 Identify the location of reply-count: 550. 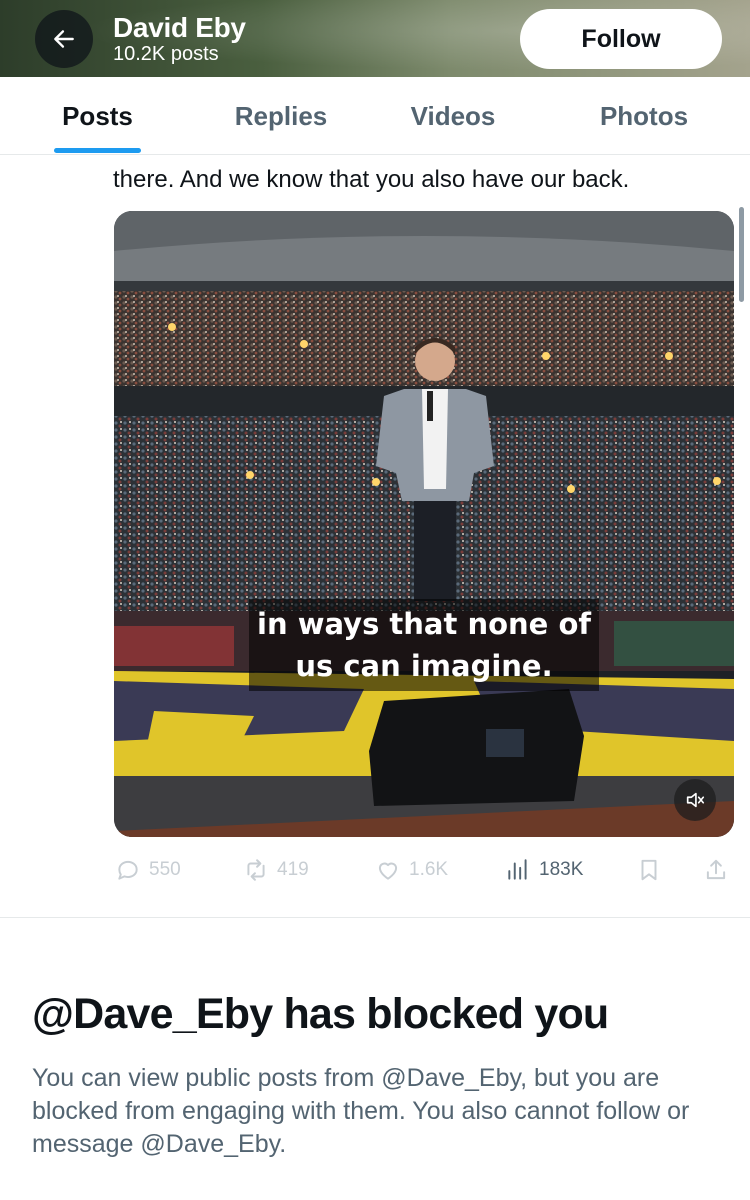
(165, 869).